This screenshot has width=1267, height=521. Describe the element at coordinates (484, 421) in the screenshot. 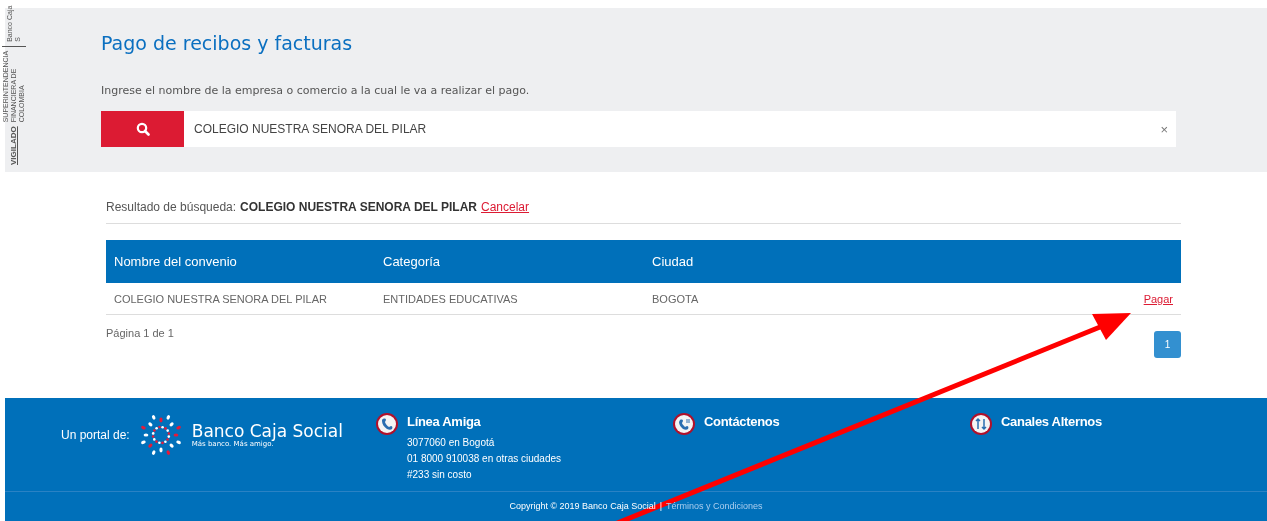

I see `footer-link: Línea Amiga` at that location.